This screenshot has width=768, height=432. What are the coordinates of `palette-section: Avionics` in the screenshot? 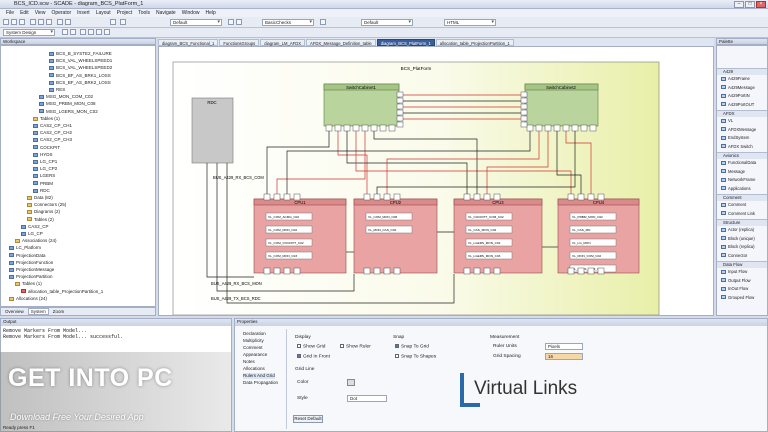 It's located at (742, 155).